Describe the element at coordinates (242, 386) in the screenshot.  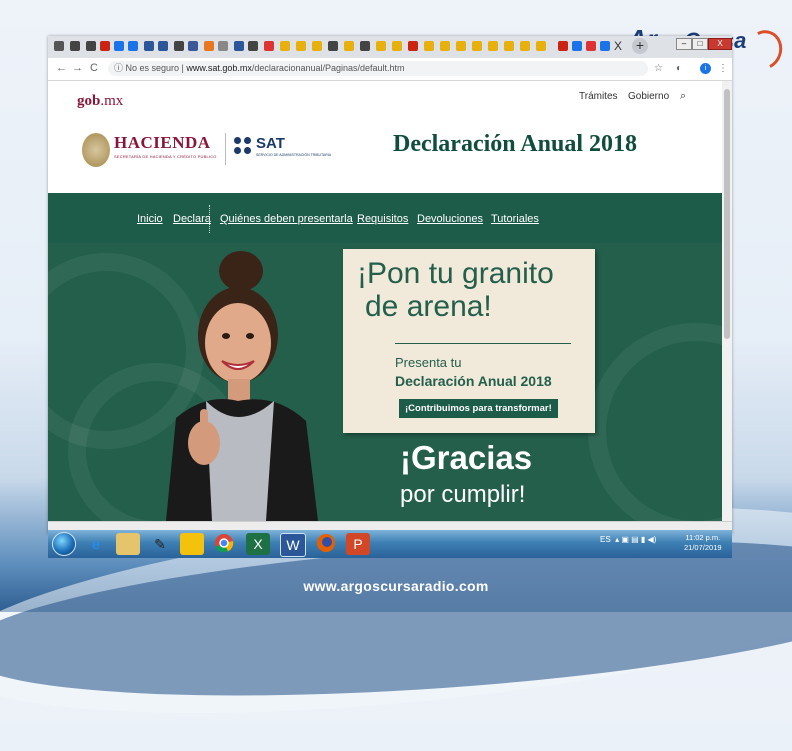
I see `woman-photo` at that location.